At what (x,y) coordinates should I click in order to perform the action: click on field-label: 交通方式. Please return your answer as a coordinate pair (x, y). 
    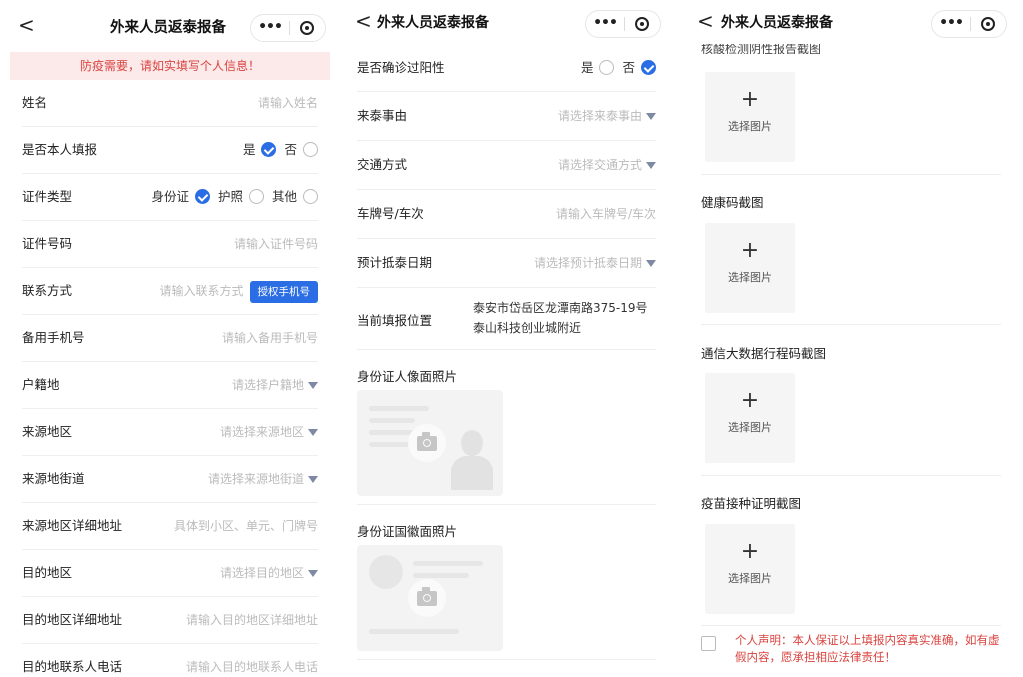
    Looking at the image, I should click on (382, 164).